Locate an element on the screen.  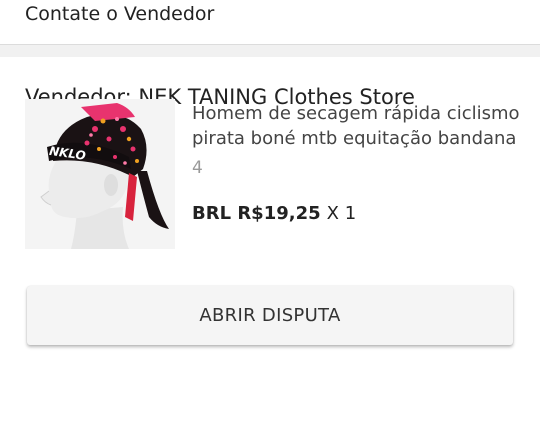
product-price: BRL R$19,25 is located at coordinates (256, 213).